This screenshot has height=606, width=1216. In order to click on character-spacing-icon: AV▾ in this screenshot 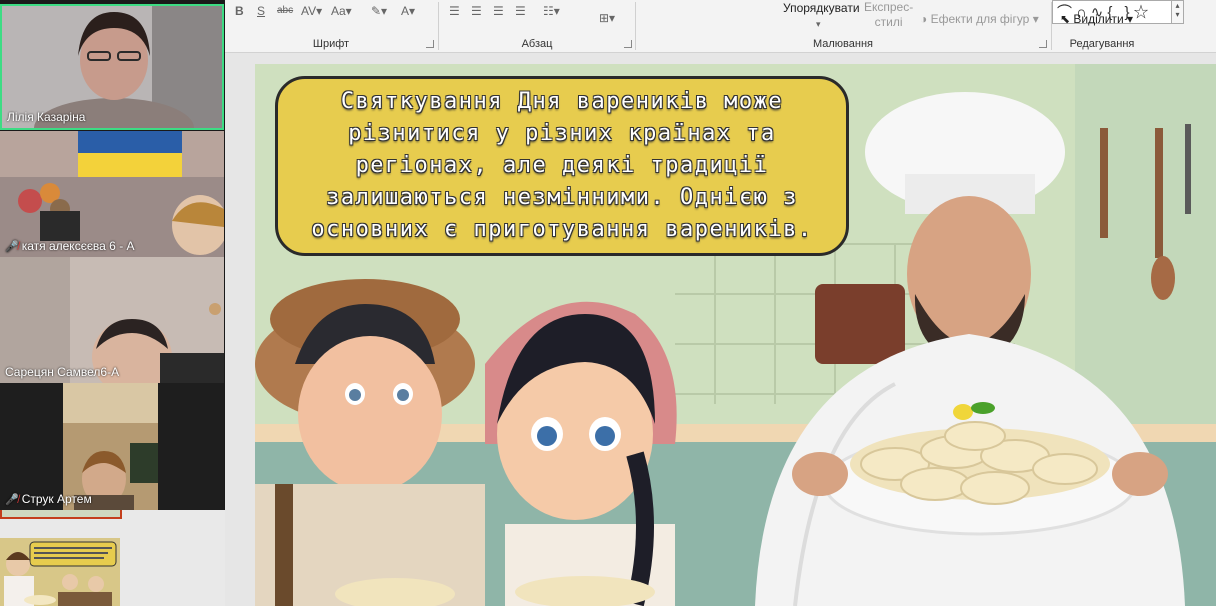, I will do `click(311, 11)`.